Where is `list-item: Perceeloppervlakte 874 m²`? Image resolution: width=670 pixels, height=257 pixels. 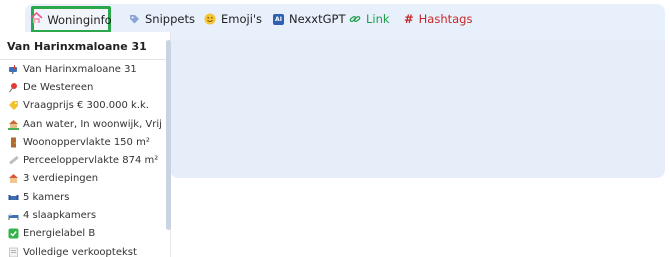
list-item: Perceeloppervlakte 874 m² is located at coordinates (85, 160).